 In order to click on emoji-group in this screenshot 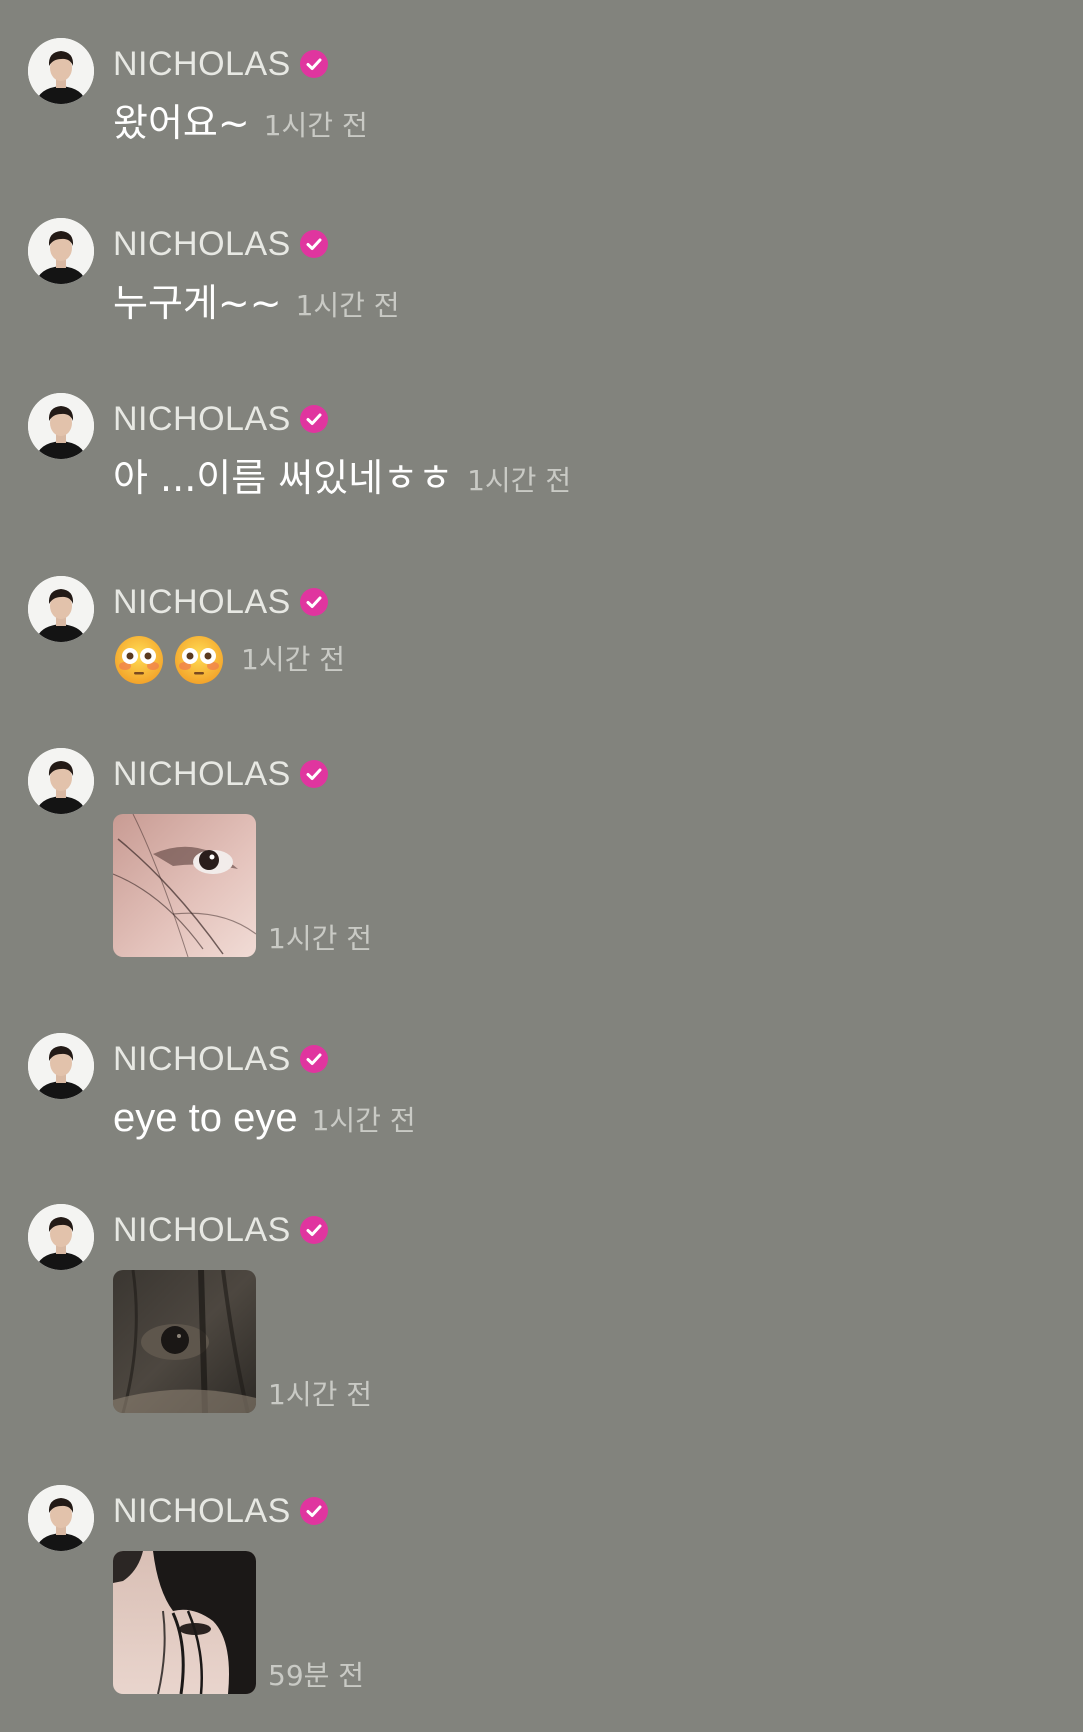, I will do `click(173, 660)`.